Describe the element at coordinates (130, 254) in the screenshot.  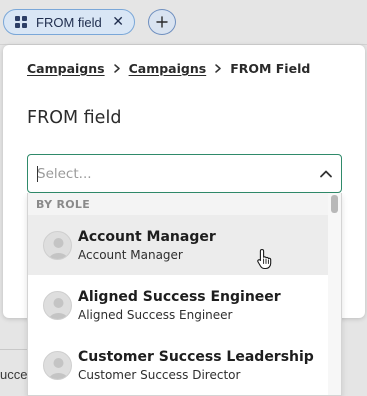
I see `option-subtitle: Account Manager` at that location.